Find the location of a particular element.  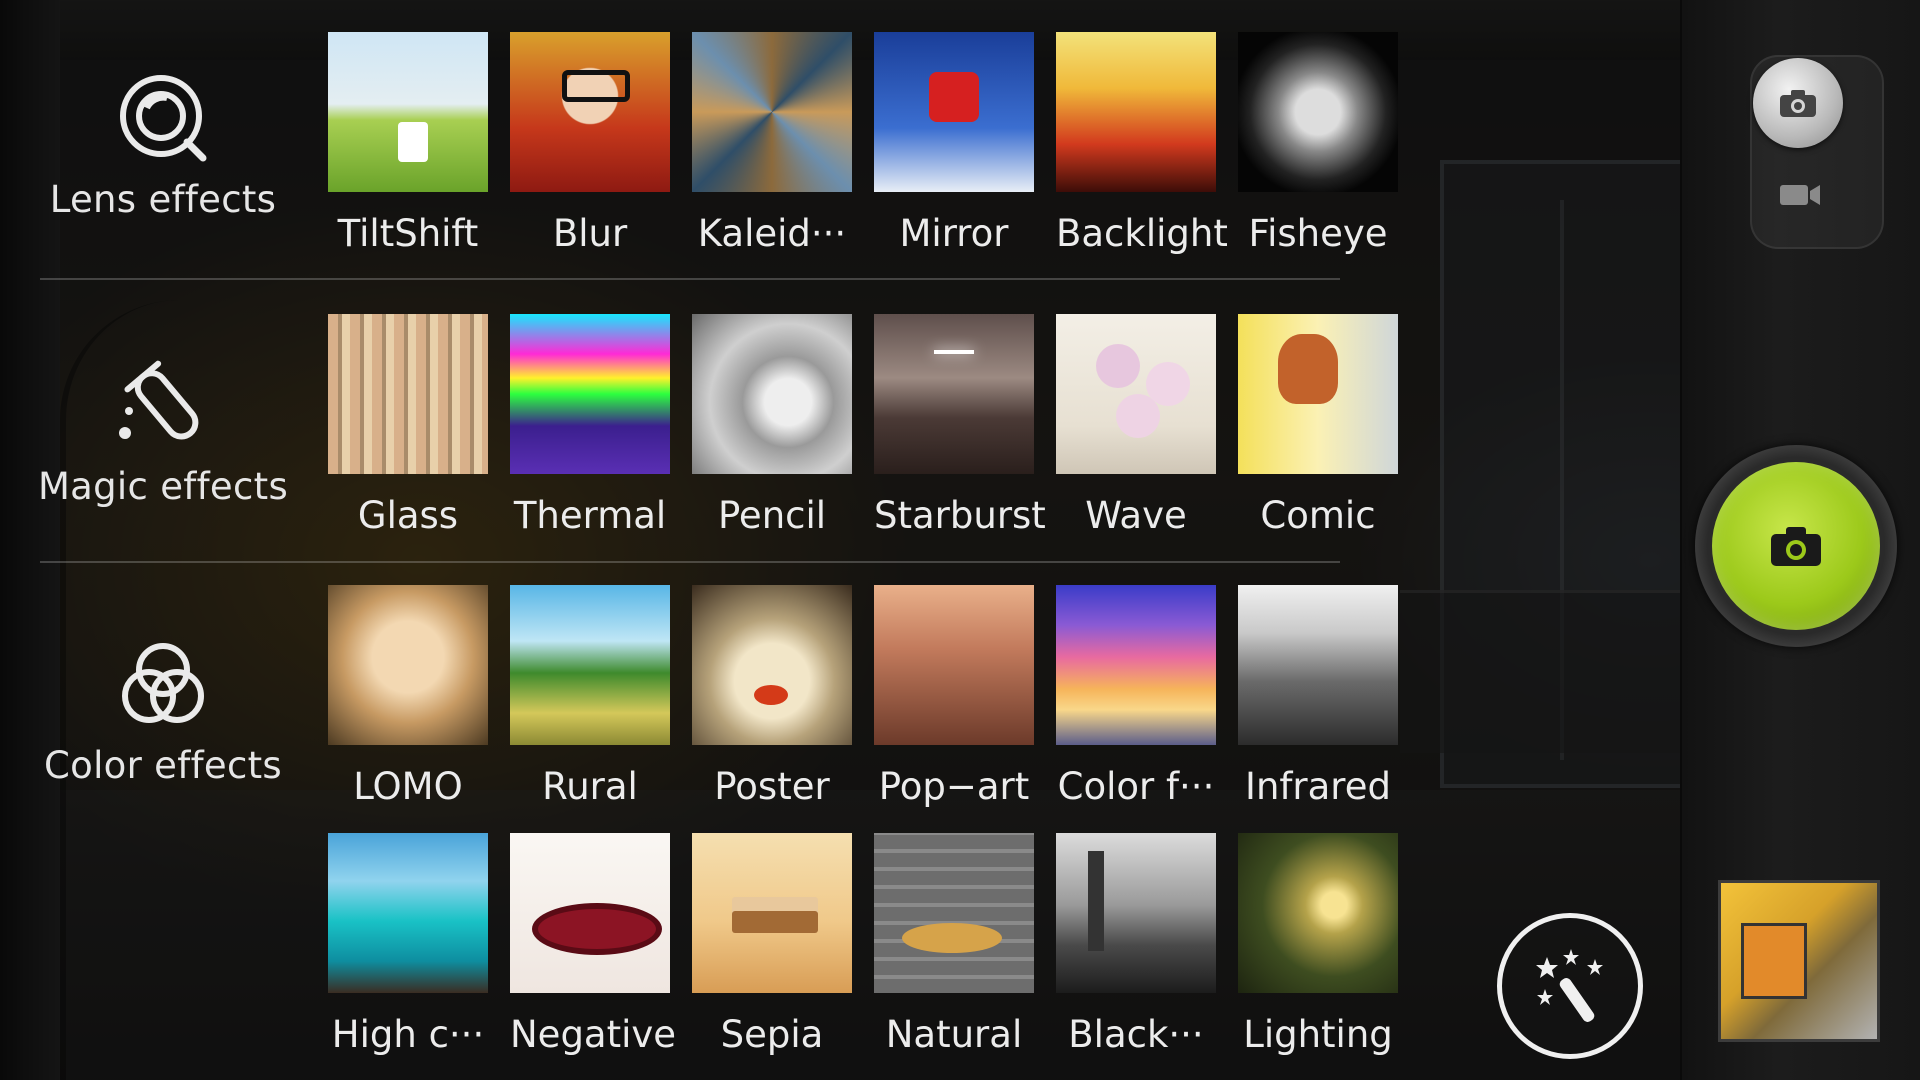

video-camera-icon is located at coordinates (1800, 195).